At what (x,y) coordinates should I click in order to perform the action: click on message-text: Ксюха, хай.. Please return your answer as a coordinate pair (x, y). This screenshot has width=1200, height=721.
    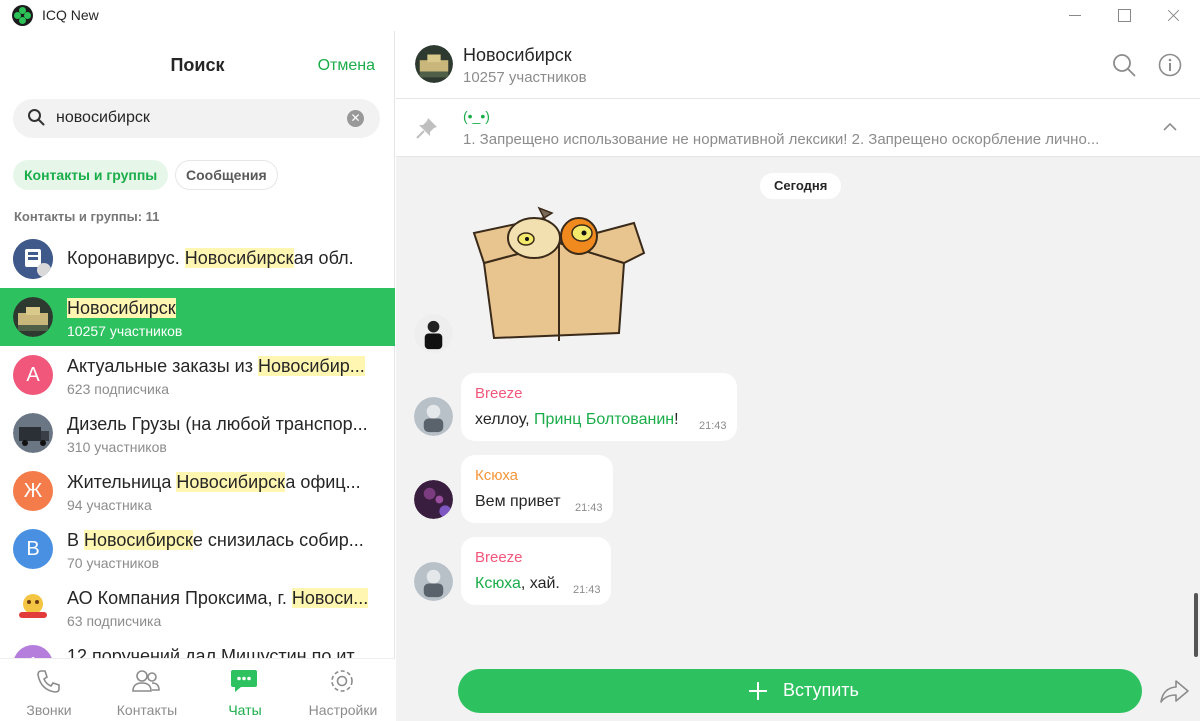
    Looking at the image, I should click on (517, 583).